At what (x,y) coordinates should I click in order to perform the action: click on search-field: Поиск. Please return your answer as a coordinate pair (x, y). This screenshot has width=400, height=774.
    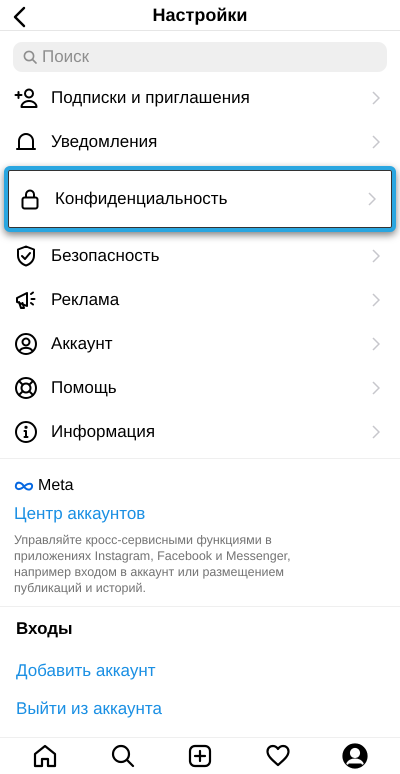
    Looking at the image, I should click on (200, 57).